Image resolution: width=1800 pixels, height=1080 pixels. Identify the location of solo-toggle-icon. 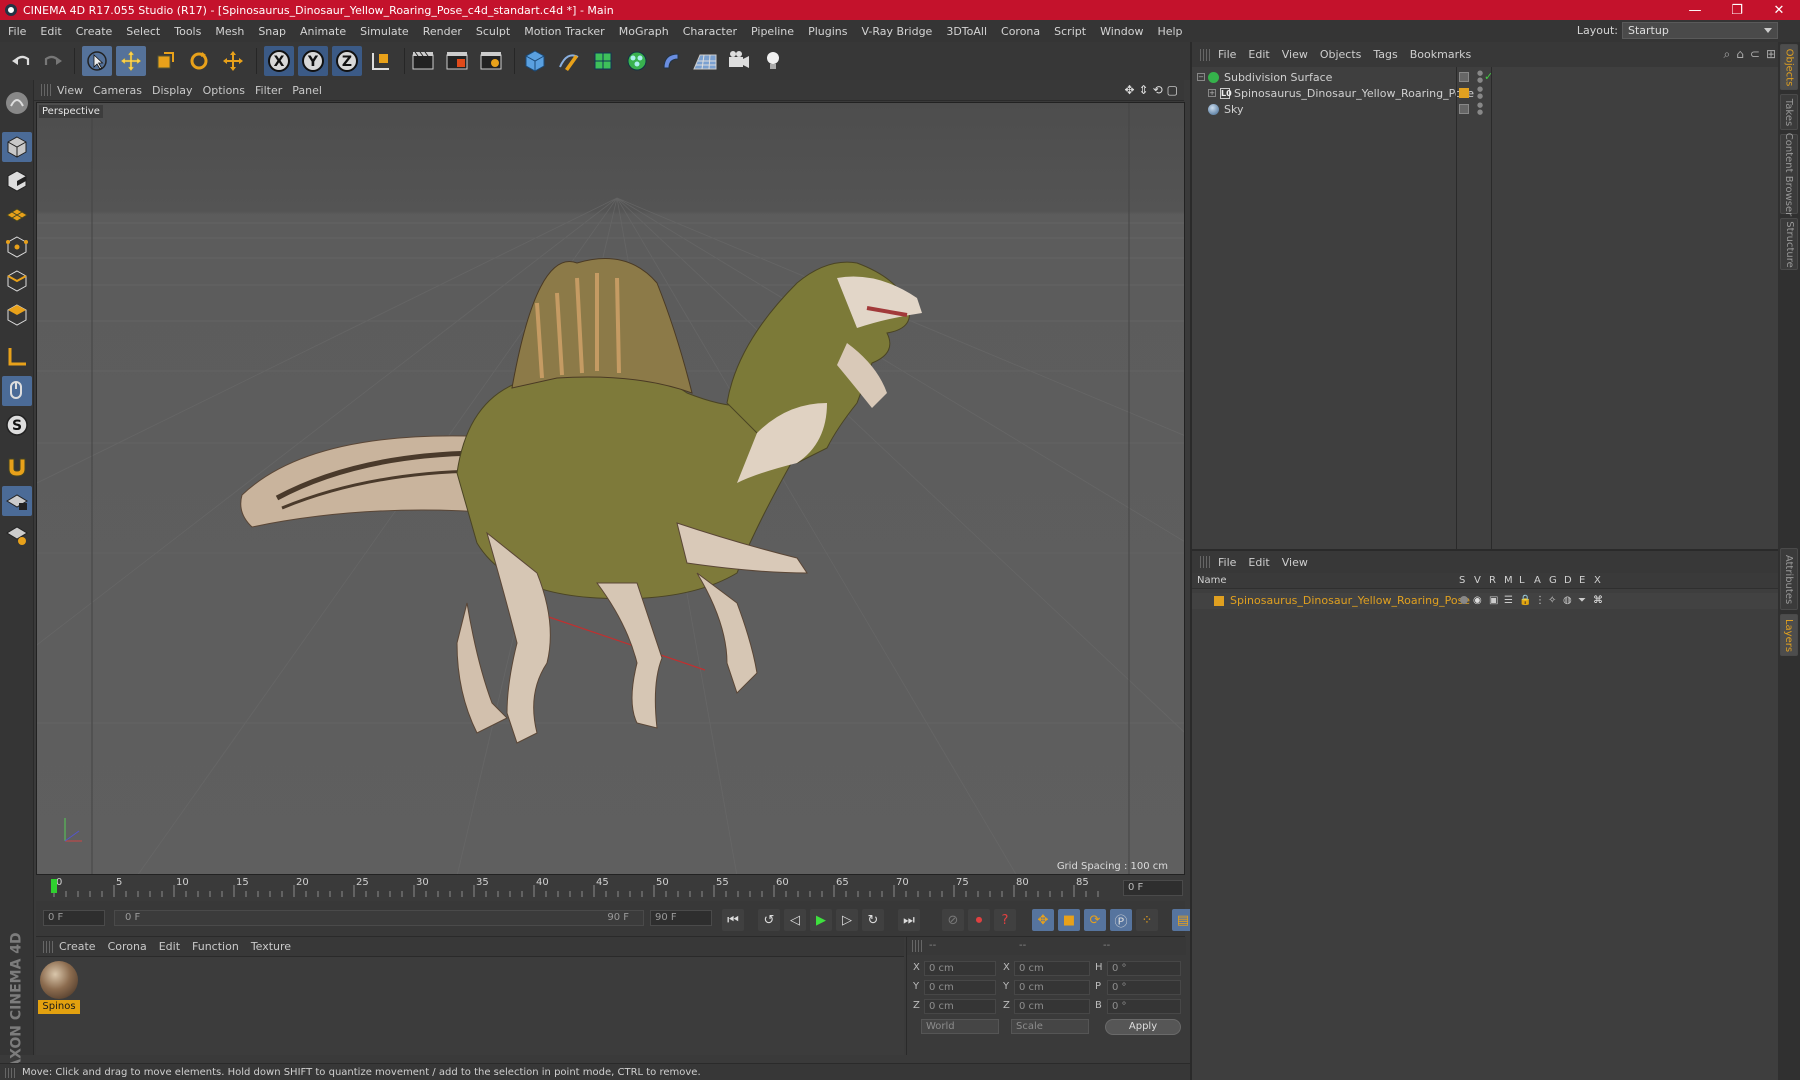
(1464, 600).